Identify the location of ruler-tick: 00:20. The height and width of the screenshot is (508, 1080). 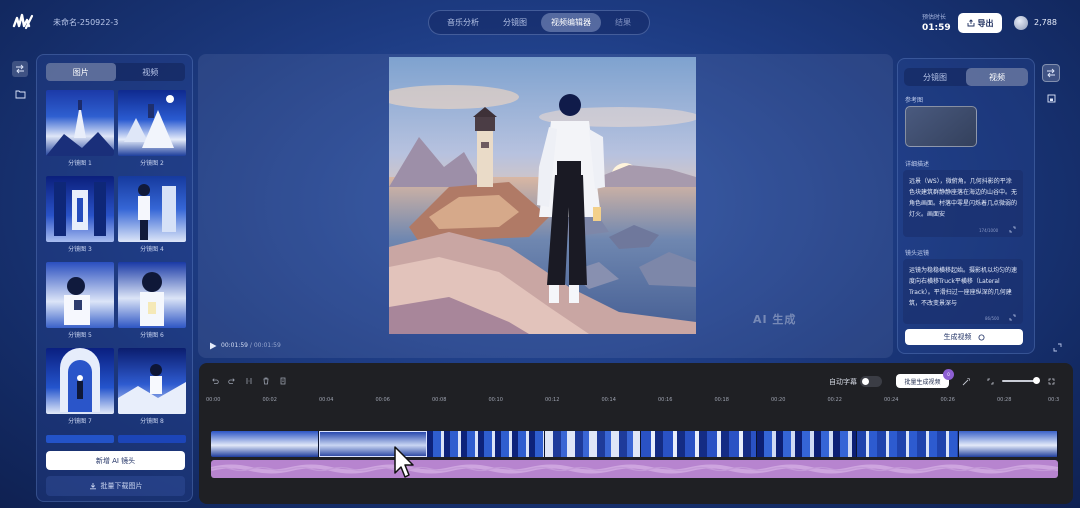
(778, 400).